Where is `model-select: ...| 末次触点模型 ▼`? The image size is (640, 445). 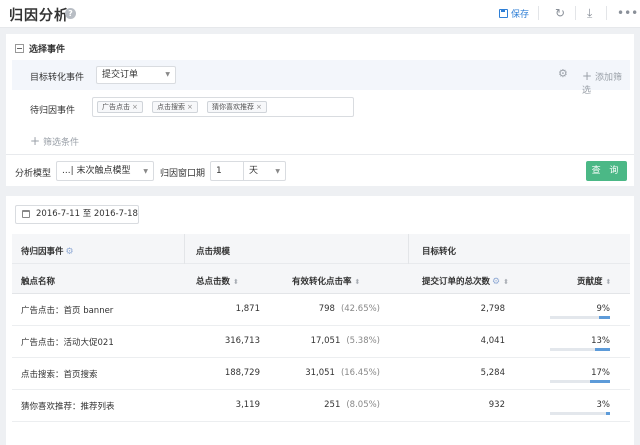
model-select: ...| 末次触点模型 ▼ is located at coordinates (105, 171).